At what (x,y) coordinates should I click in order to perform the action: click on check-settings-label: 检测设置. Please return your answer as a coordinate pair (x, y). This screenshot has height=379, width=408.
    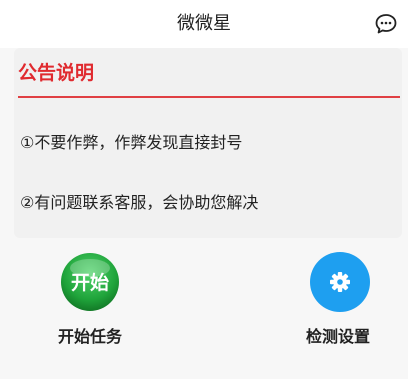
    Looking at the image, I should click on (337, 336).